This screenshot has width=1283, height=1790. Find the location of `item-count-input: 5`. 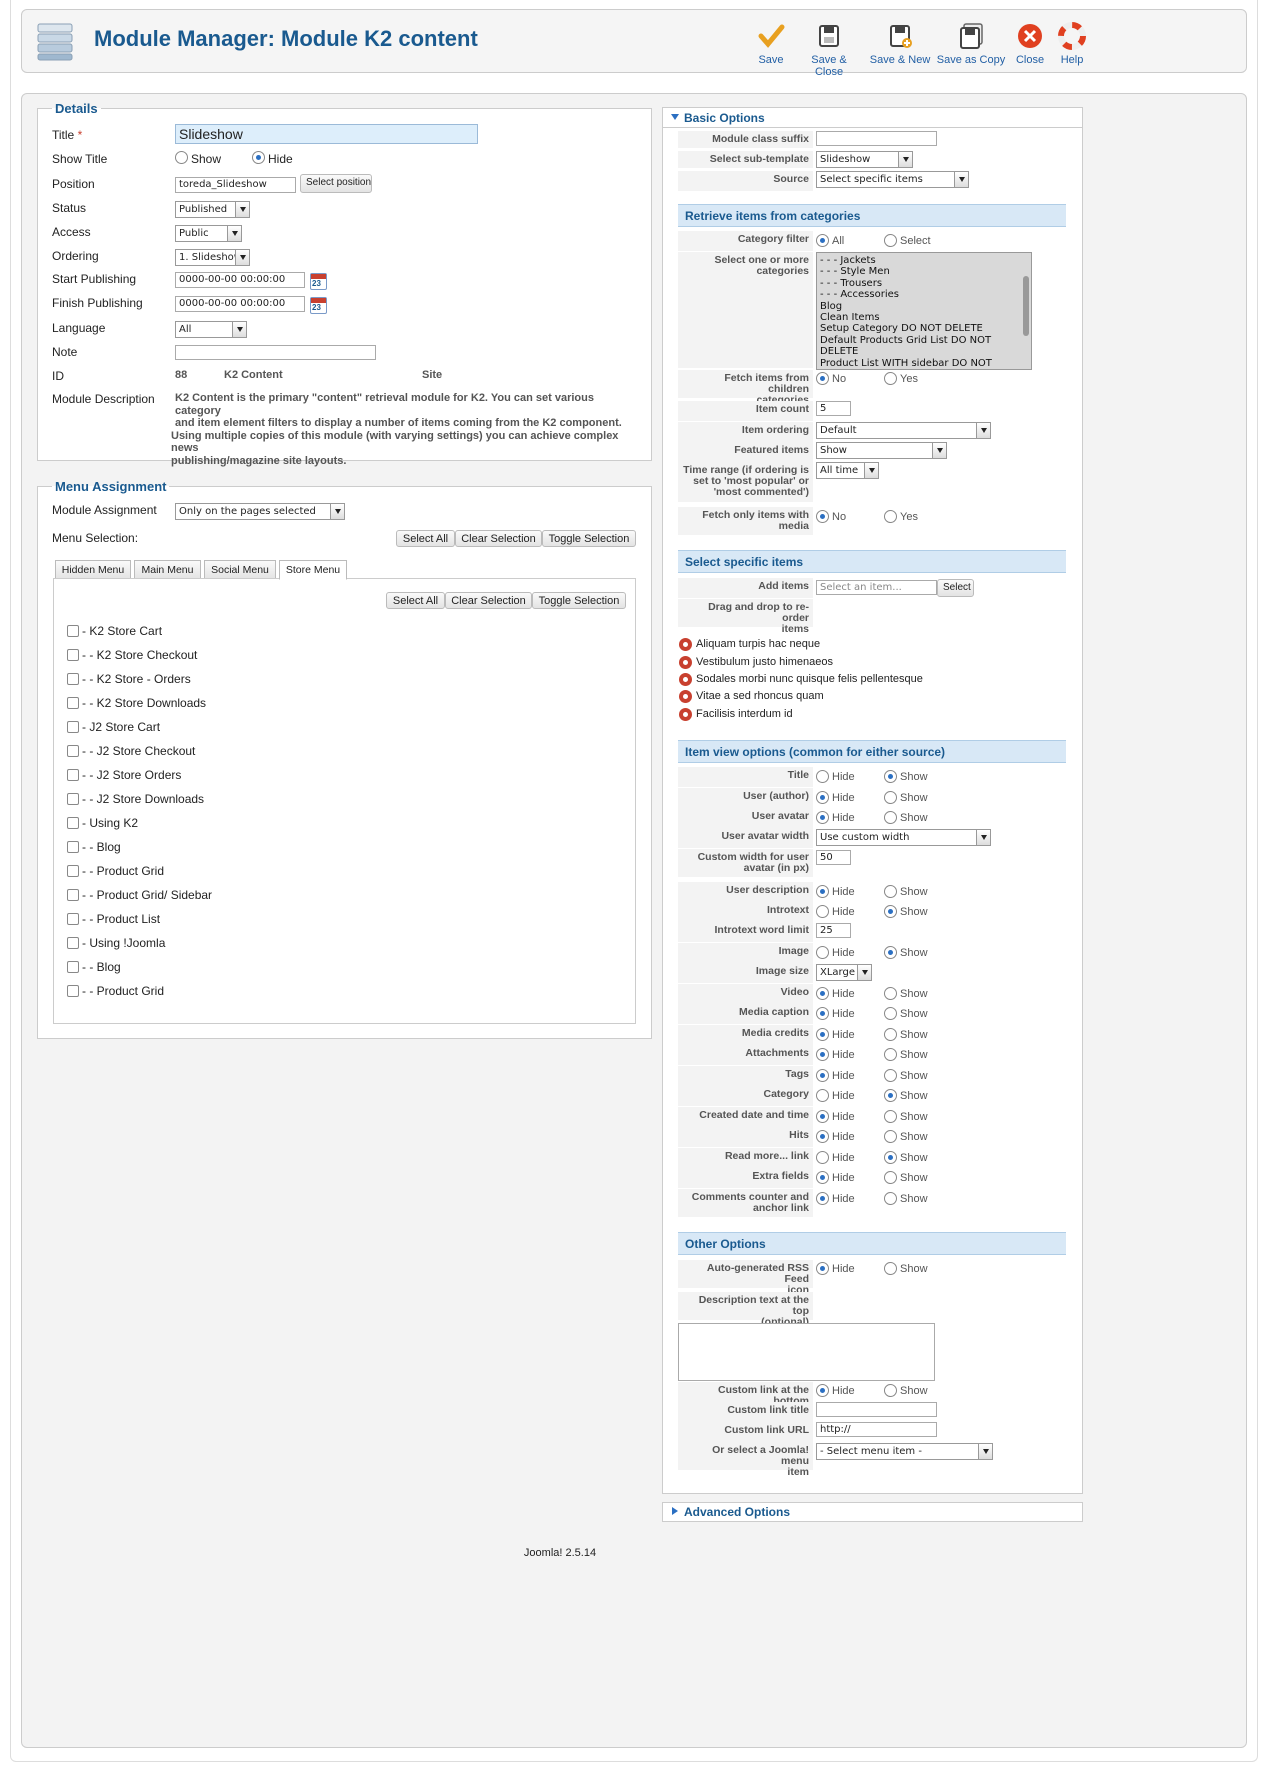

item-count-input: 5 is located at coordinates (833, 408).